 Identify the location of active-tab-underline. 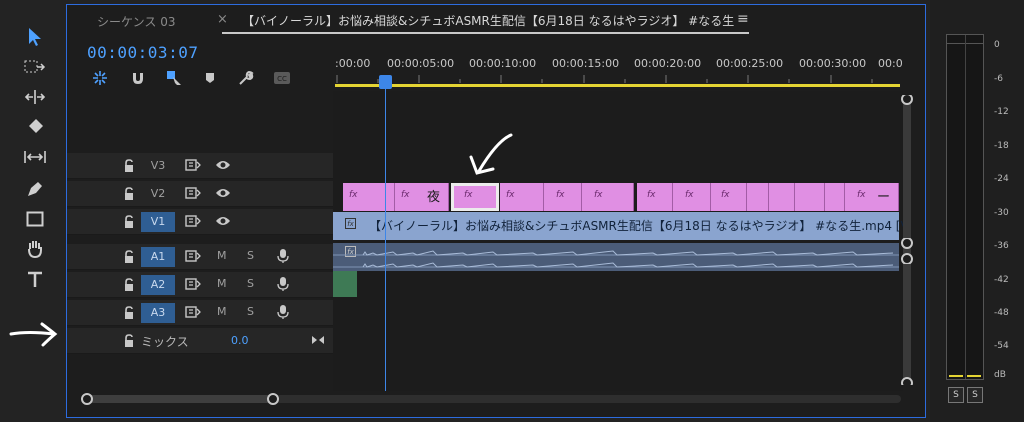
(485, 33).